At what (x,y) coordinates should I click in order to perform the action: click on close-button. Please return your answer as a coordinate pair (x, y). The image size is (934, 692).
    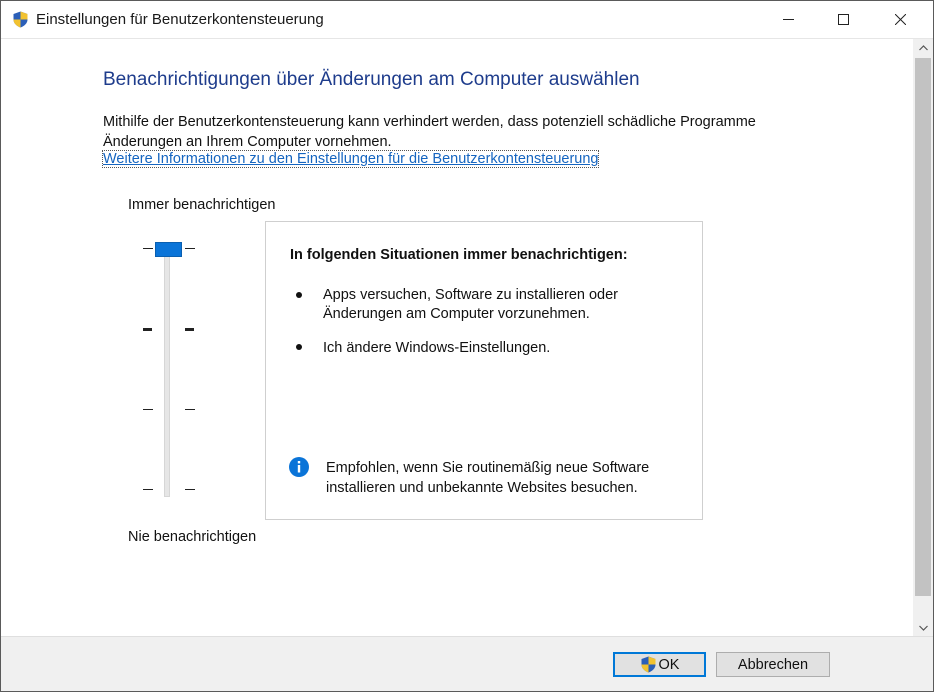
    Looking at the image, I should click on (900, 19).